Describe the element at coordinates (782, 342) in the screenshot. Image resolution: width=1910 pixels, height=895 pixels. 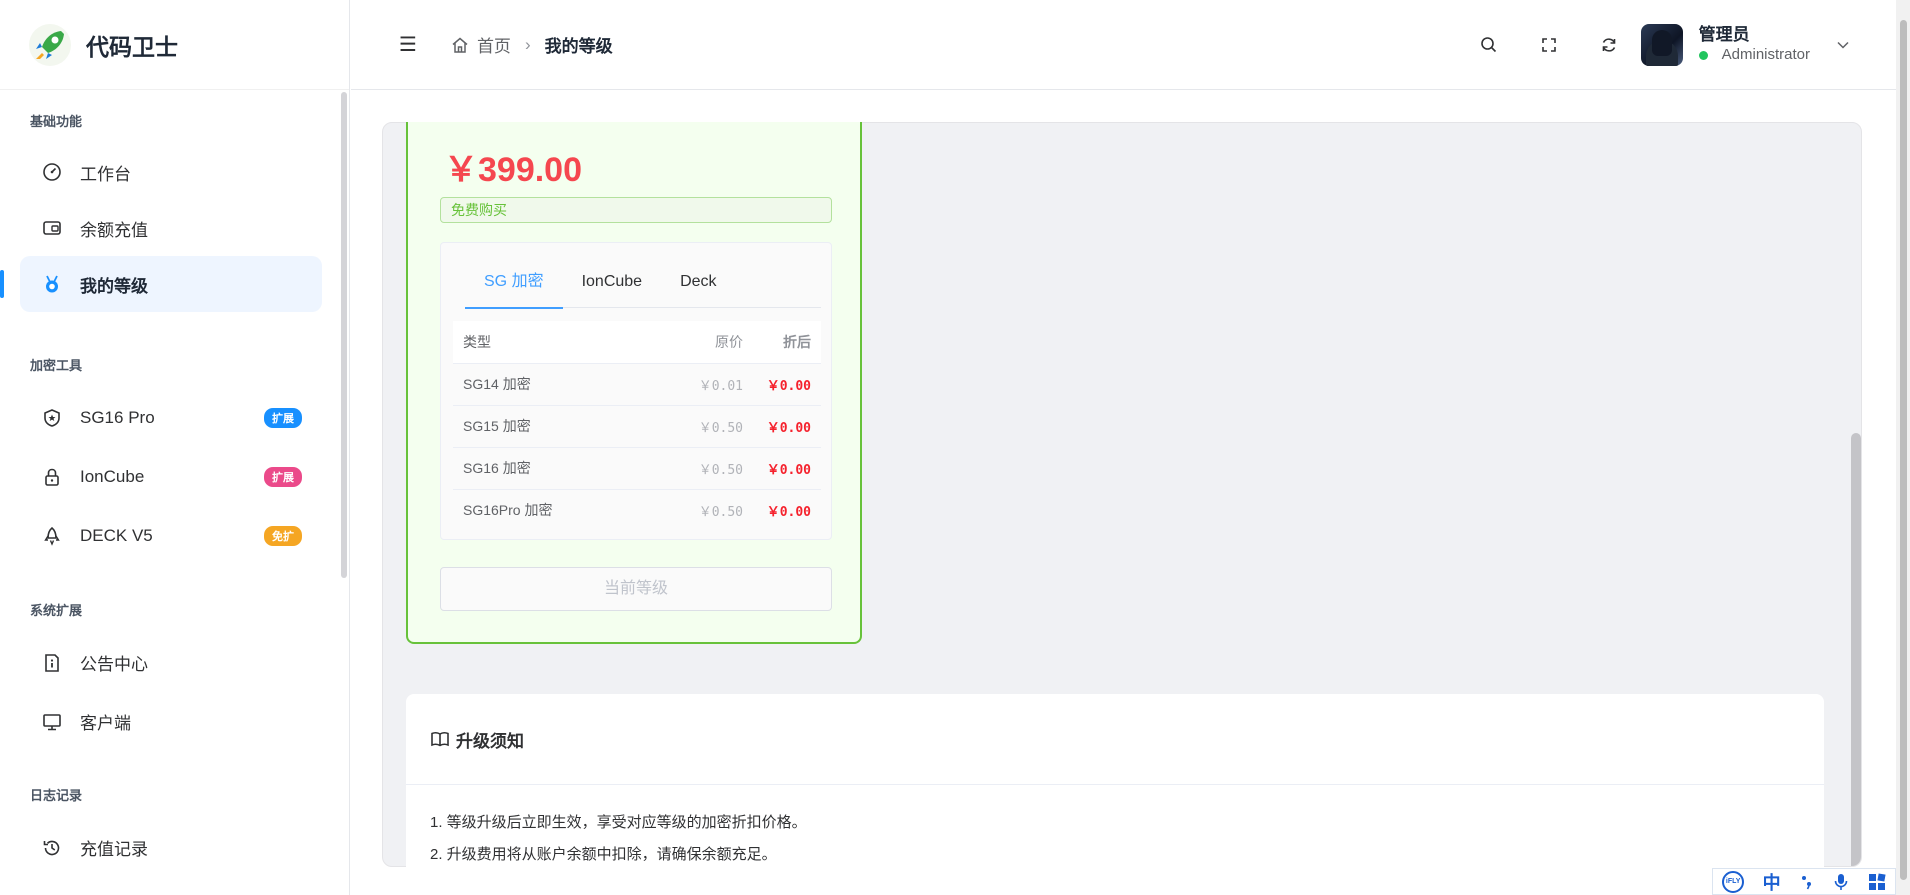
I see `column-header-discounted: 折后` at that location.